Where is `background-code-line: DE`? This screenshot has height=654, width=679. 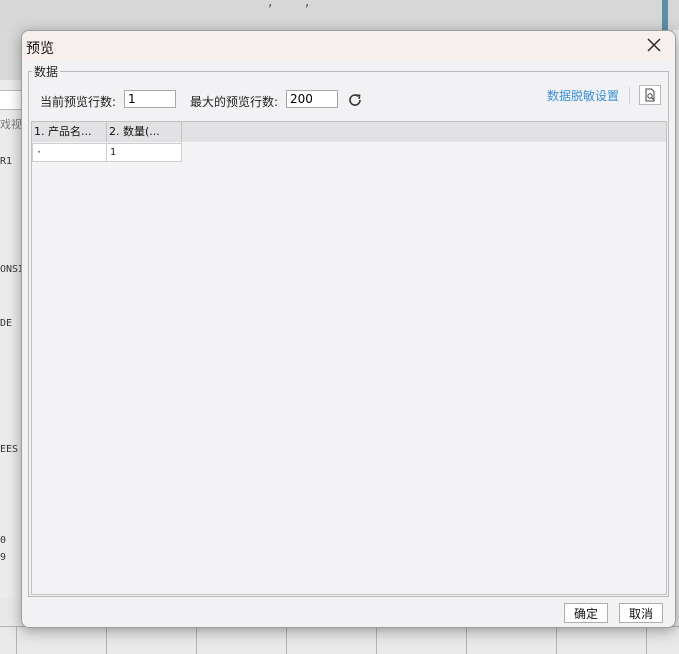 background-code-line: DE is located at coordinates (6, 323).